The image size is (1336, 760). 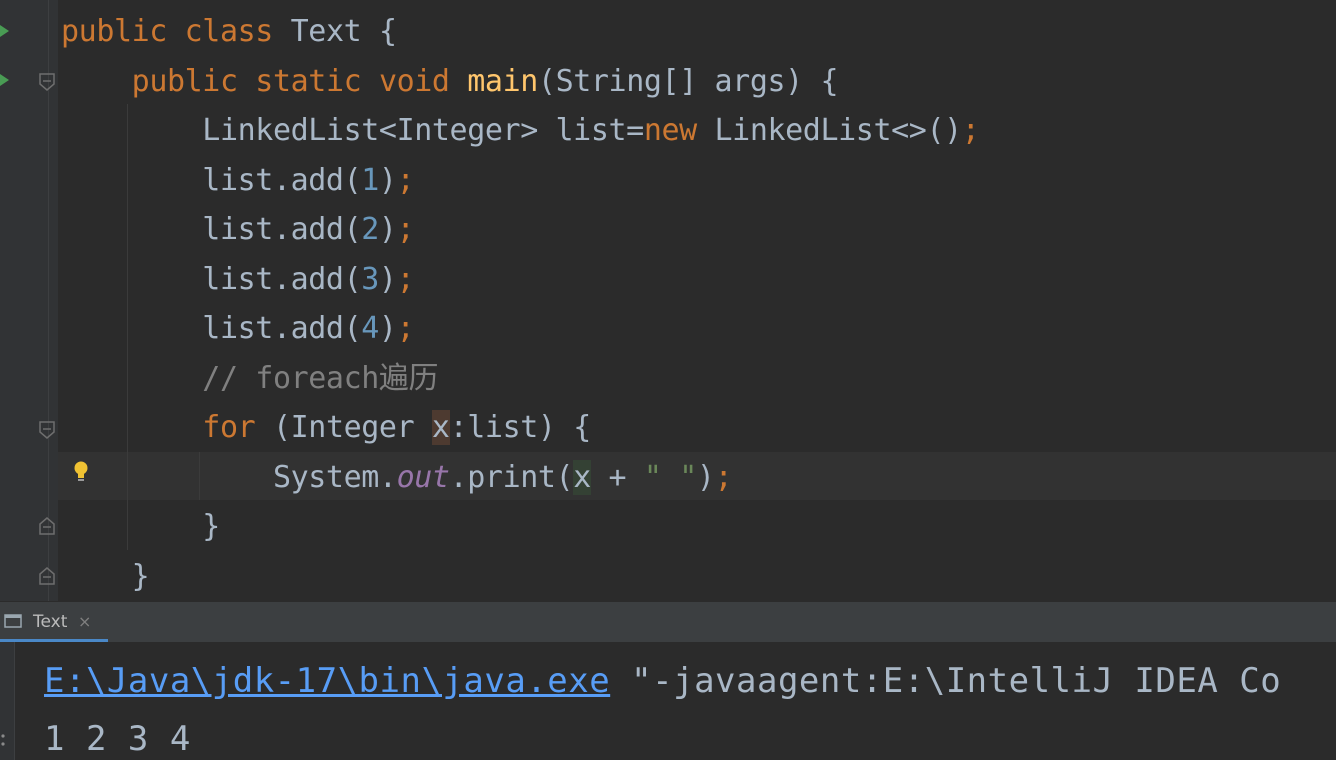 What do you see at coordinates (679, 130) in the screenshot?
I see `code-token: new` at bounding box center [679, 130].